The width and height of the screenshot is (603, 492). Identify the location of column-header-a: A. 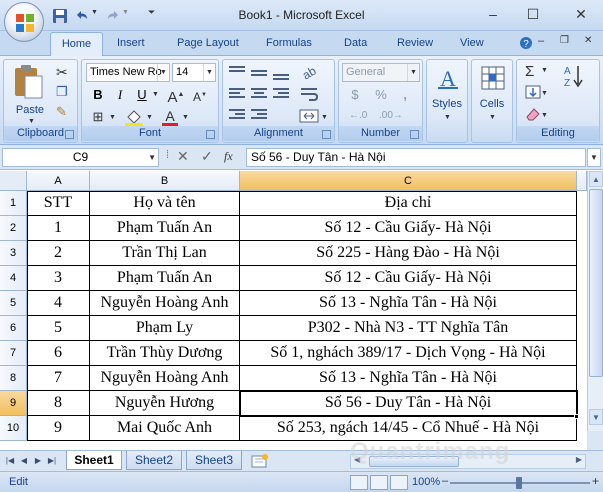
(58, 181).